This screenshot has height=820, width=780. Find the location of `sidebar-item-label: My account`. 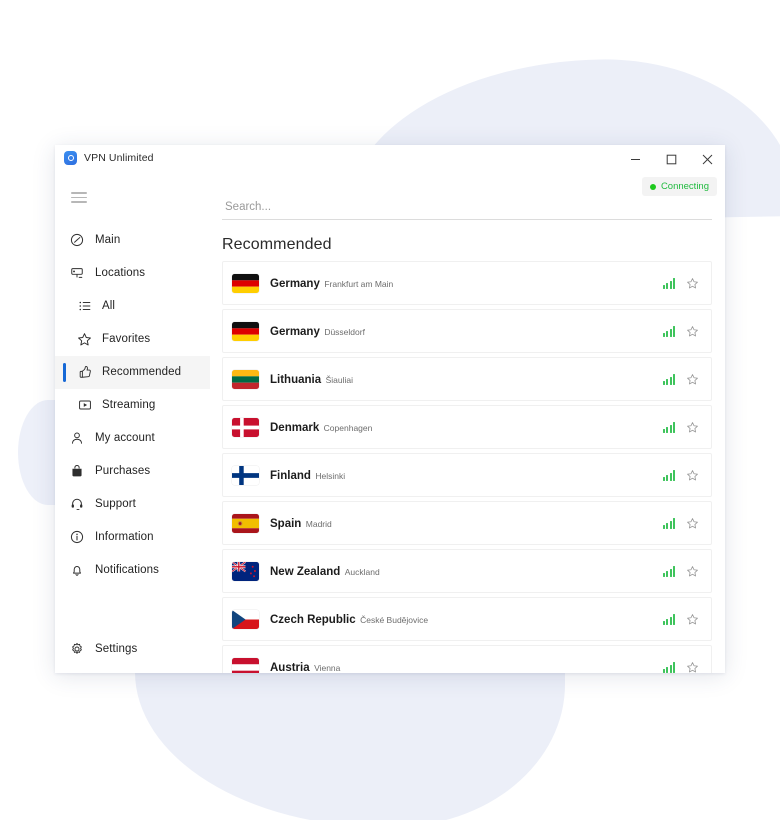

sidebar-item-label: My account is located at coordinates (125, 438).